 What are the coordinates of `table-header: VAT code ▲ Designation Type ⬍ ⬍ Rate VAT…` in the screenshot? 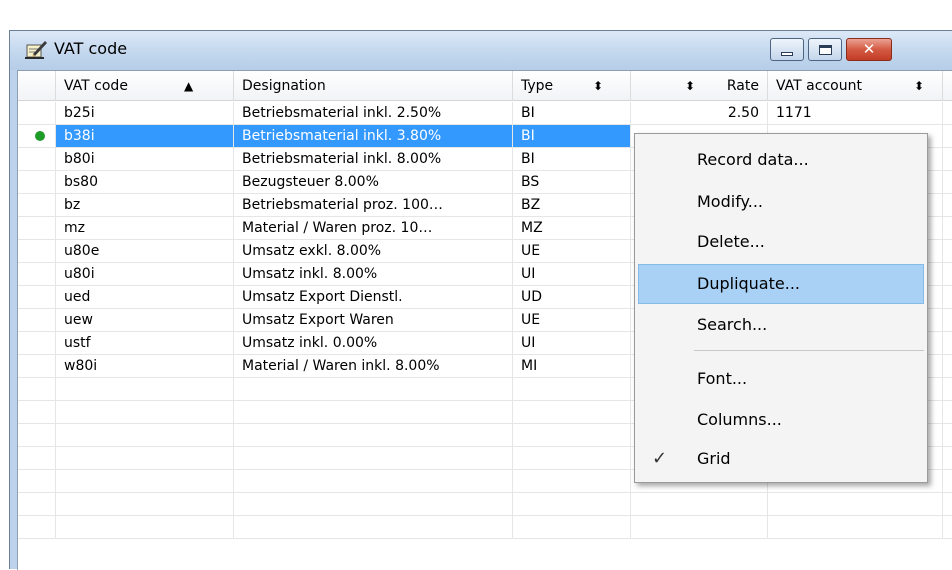 It's located at (485, 86).